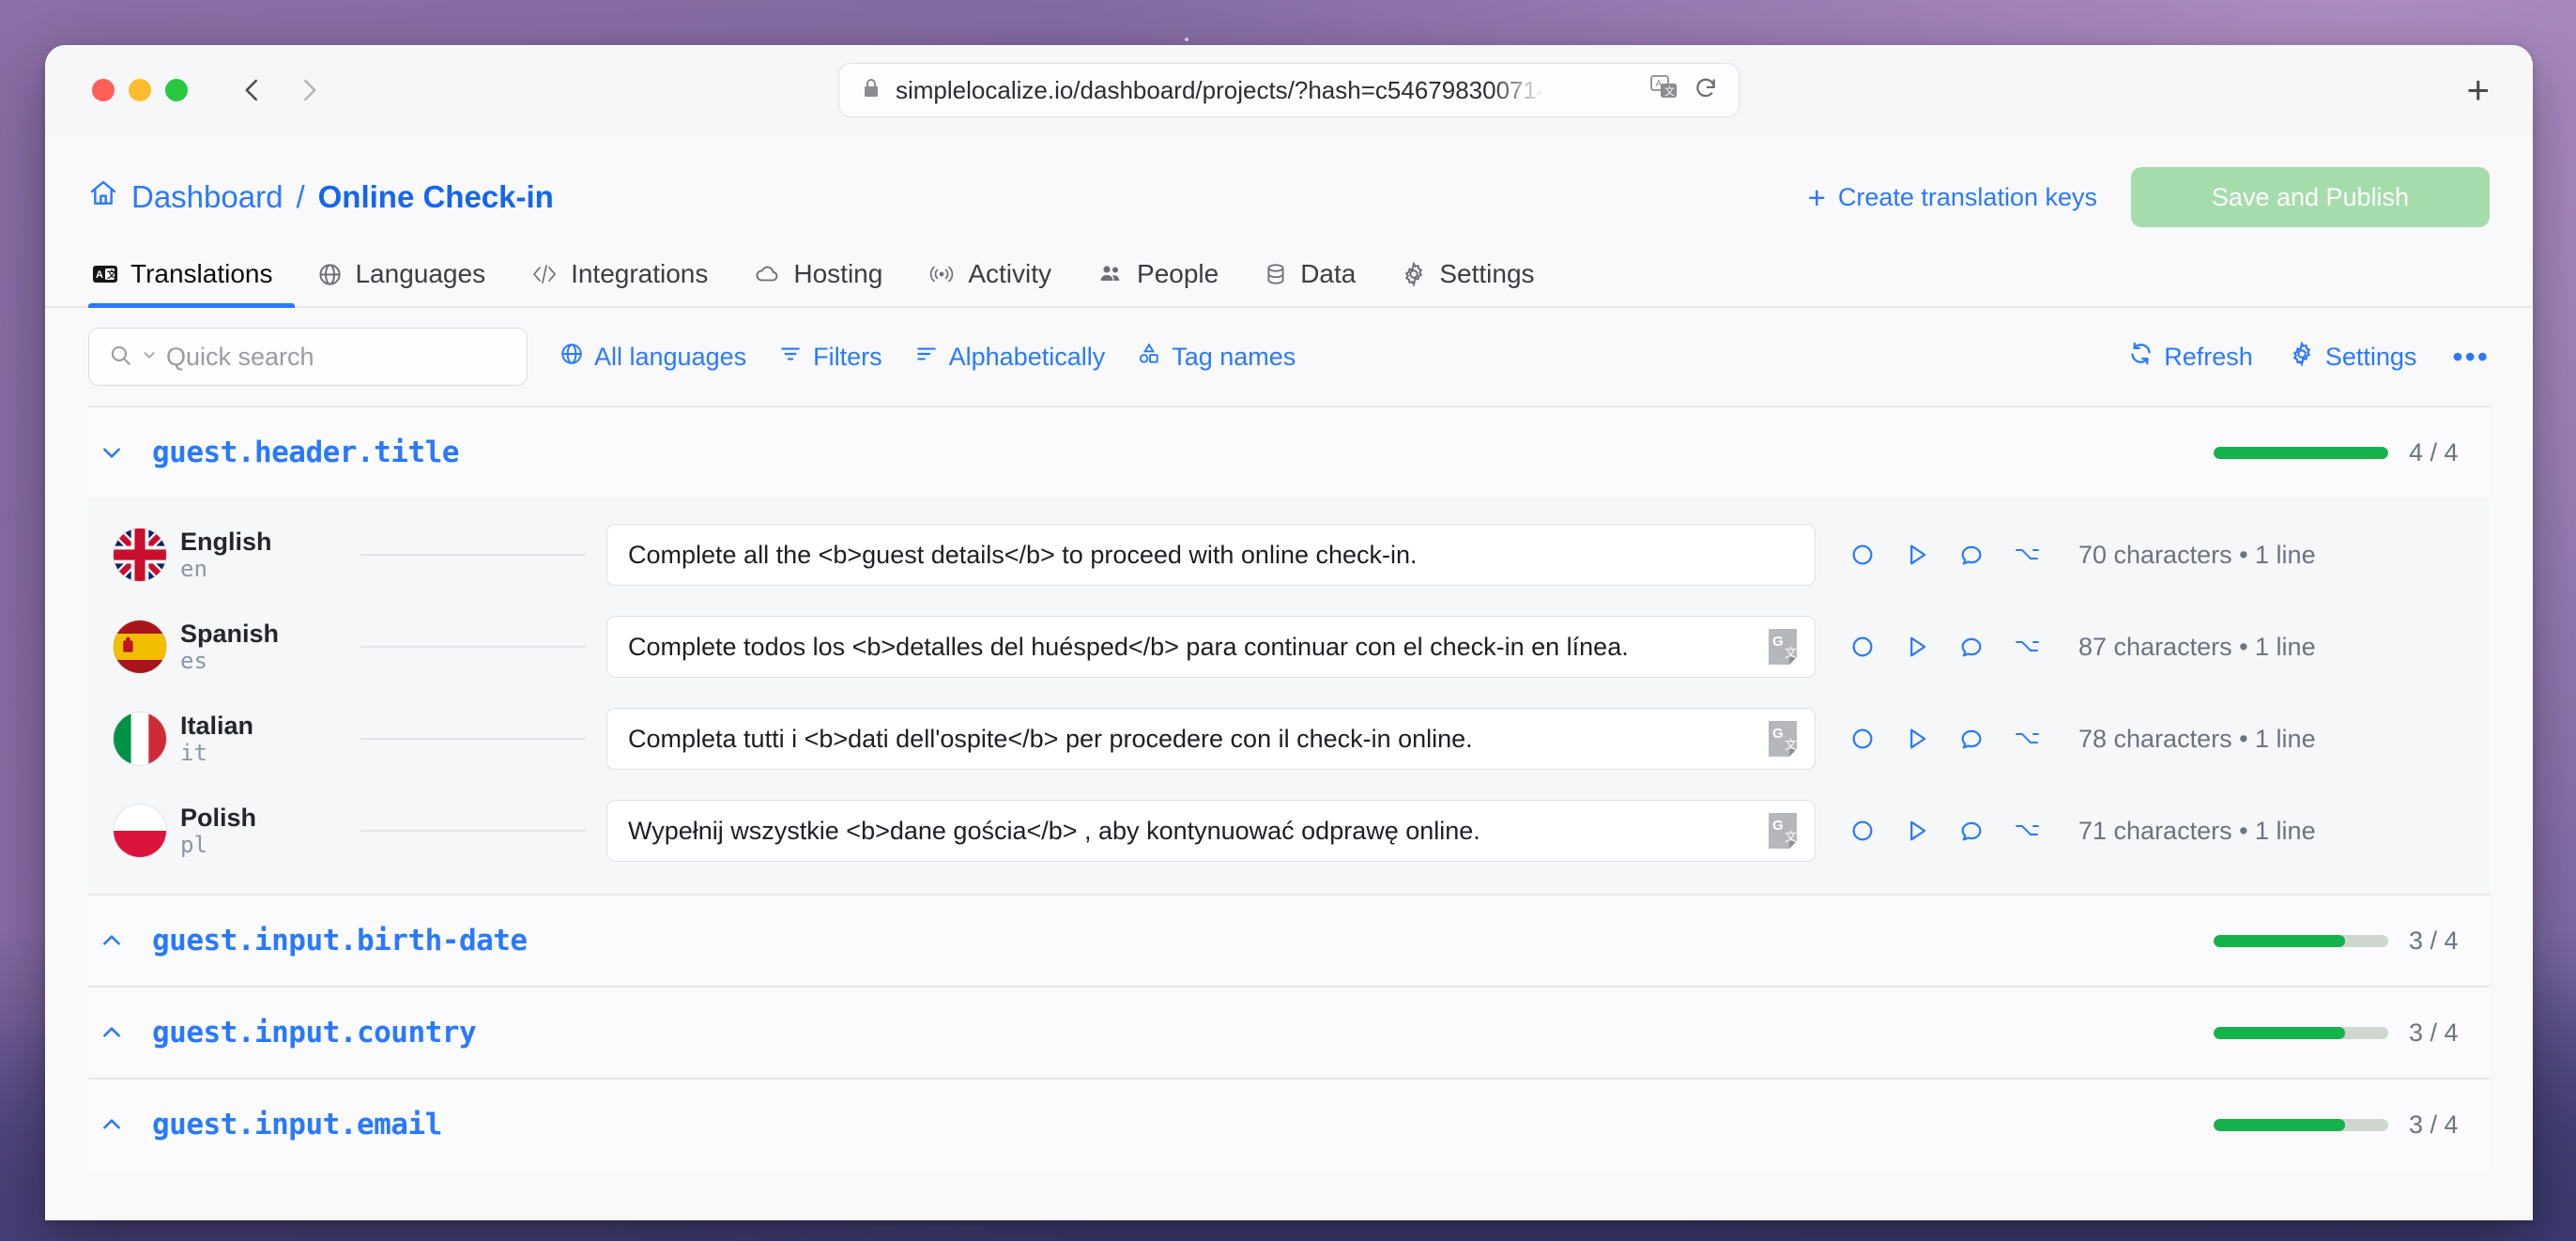 This screenshot has height=1241, width=2576. I want to click on key-name: guest.input.email, so click(297, 1124).